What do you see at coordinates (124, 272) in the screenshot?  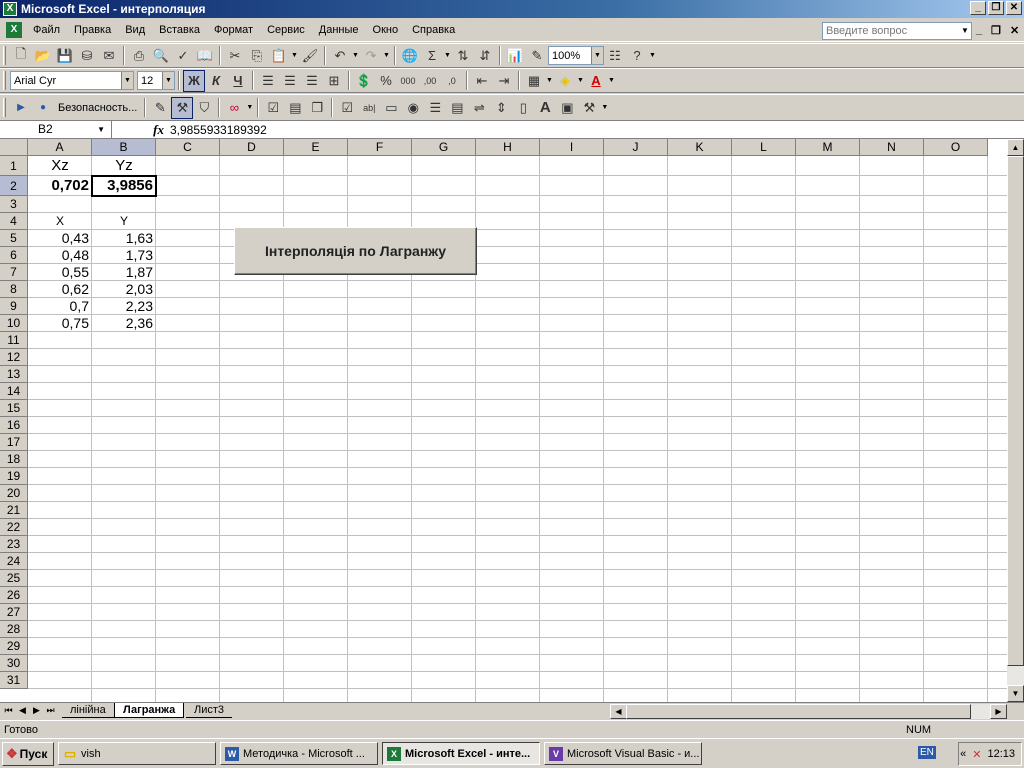 I see `cell-b7: 1,87` at bounding box center [124, 272].